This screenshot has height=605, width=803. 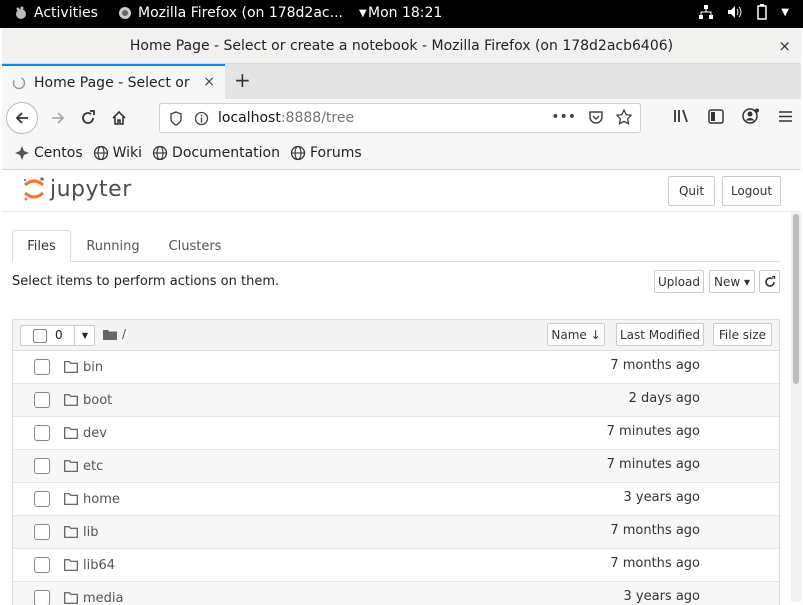 I want to click on app-menu: Mozilla Firefox (on 178d2ac... ▼, so click(x=242, y=13).